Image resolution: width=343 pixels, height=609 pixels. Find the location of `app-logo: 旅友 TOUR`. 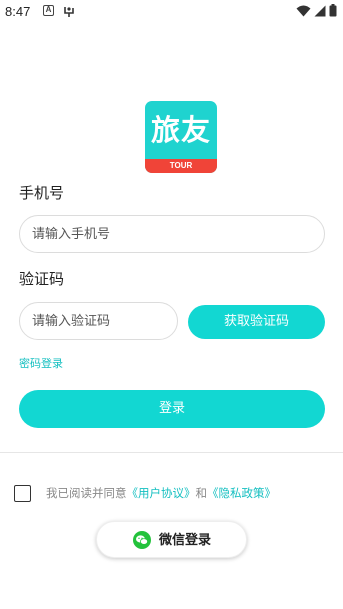

app-logo: 旅友 TOUR is located at coordinates (181, 137).